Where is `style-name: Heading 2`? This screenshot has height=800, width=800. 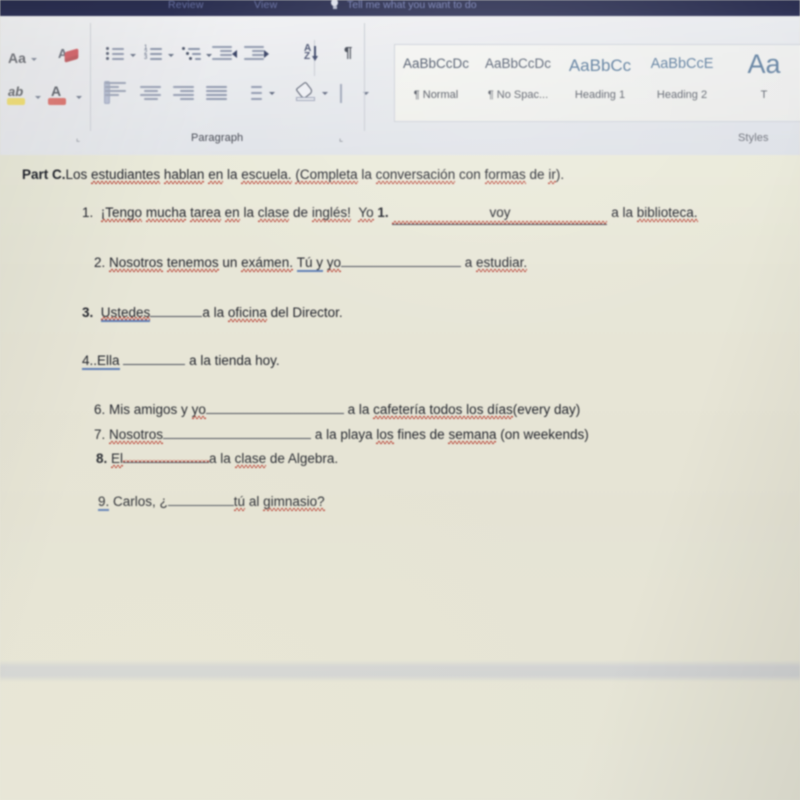 style-name: Heading 2 is located at coordinates (682, 95).